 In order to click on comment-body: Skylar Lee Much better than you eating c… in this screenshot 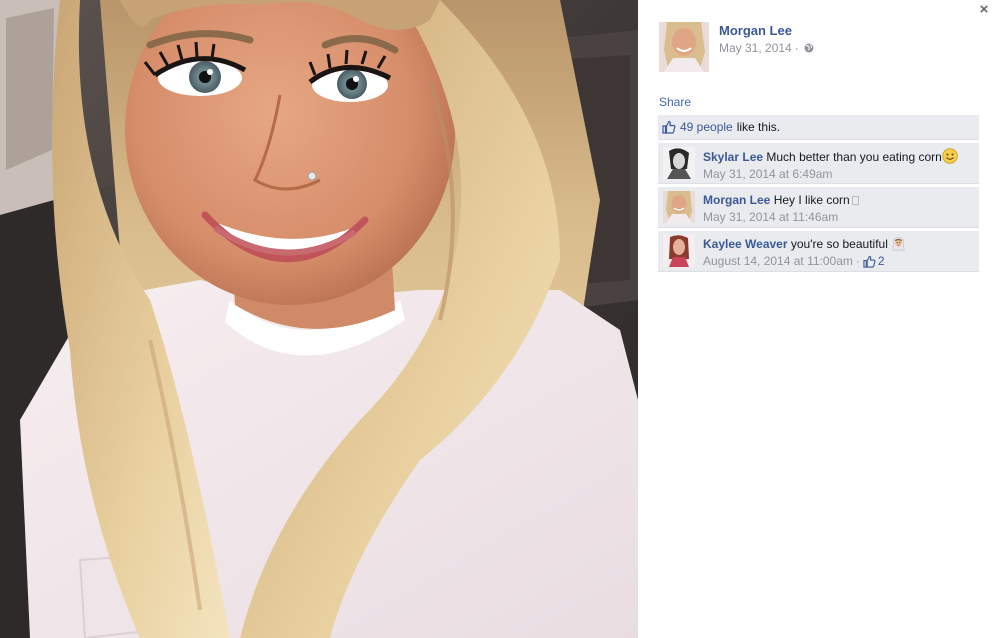, I will do `click(830, 165)`.